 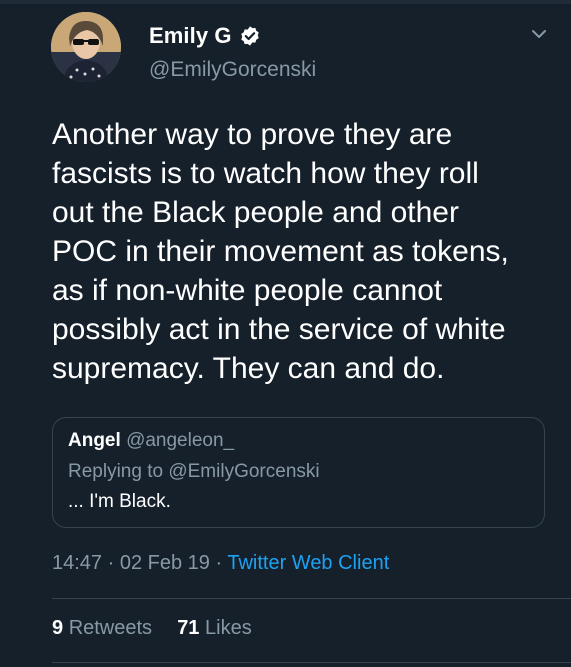 What do you see at coordinates (250, 36) in the screenshot?
I see `verified-badge-icon` at bounding box center [250, 36].